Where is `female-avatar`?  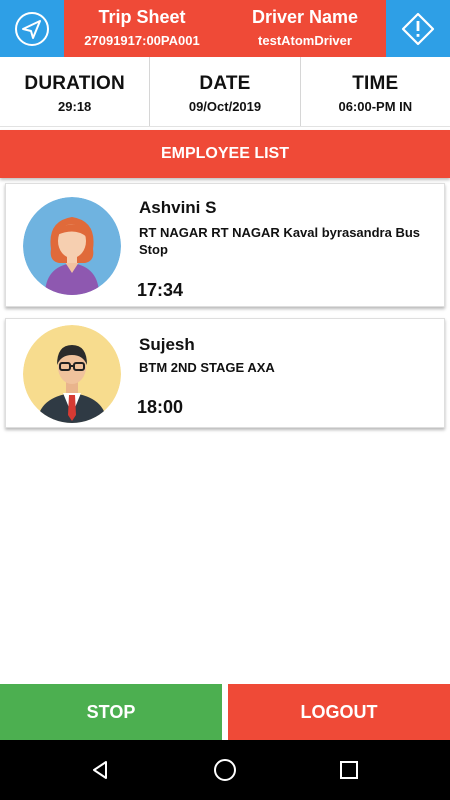 female-avatar is located at coordinates (72, 246).